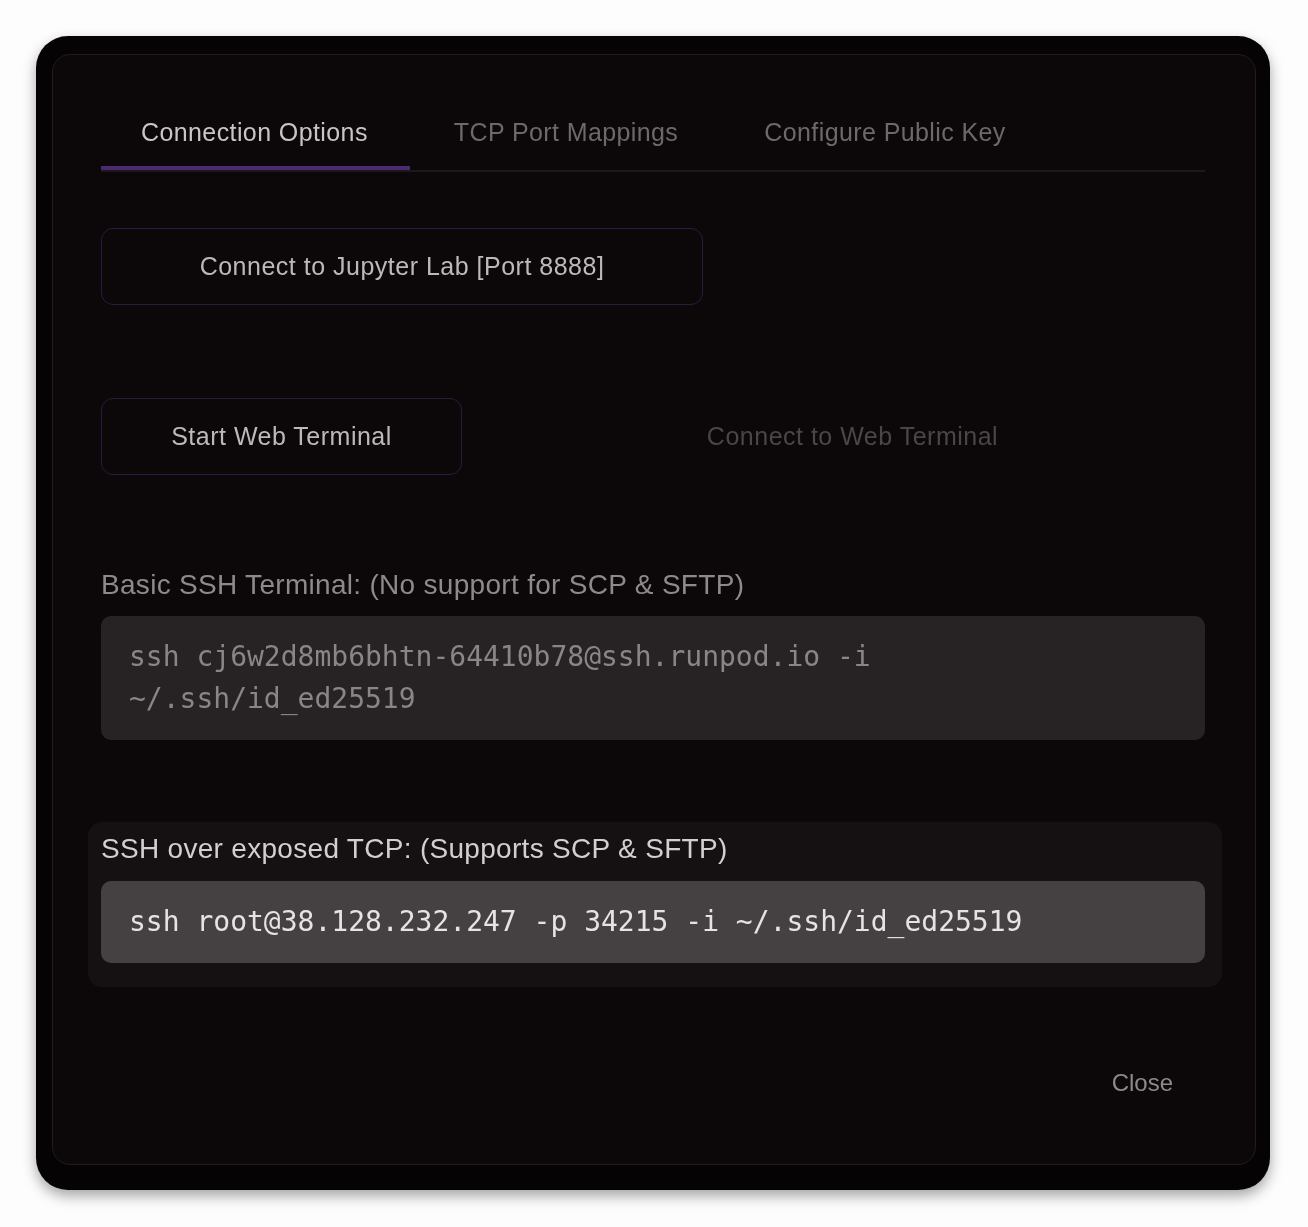 The width and height of the screenshot is (1308, 1227). What do you see at coordinates (255, 132) in the screenshot?
I see `tab: Connection Options` at bounding box center [255, 132].